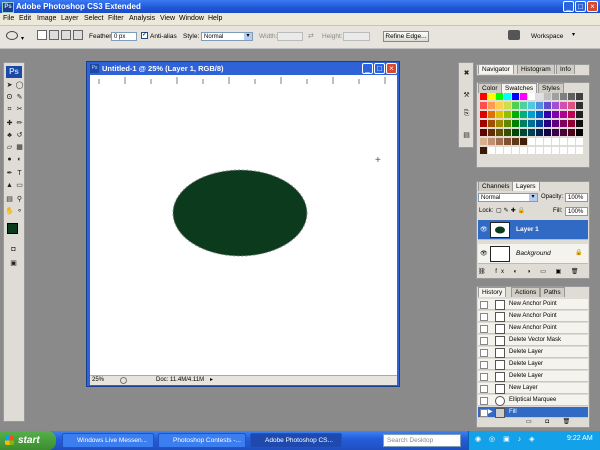  What do you see at coordinates (526, 186) in the screenshot?
I see `tab-layers: Layers` at bounding box center [526, 186].